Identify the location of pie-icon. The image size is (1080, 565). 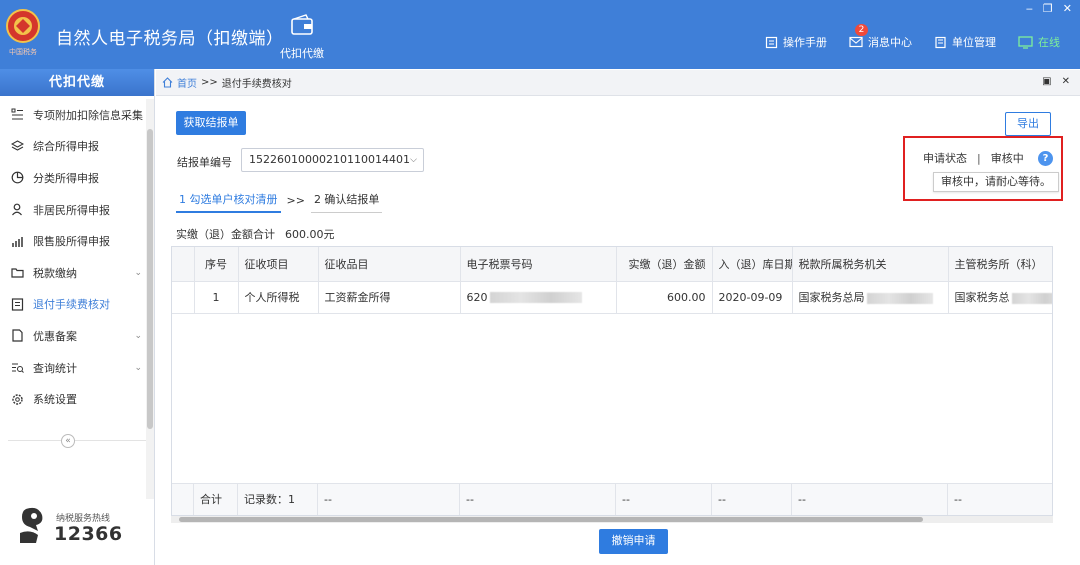
(17, 178).